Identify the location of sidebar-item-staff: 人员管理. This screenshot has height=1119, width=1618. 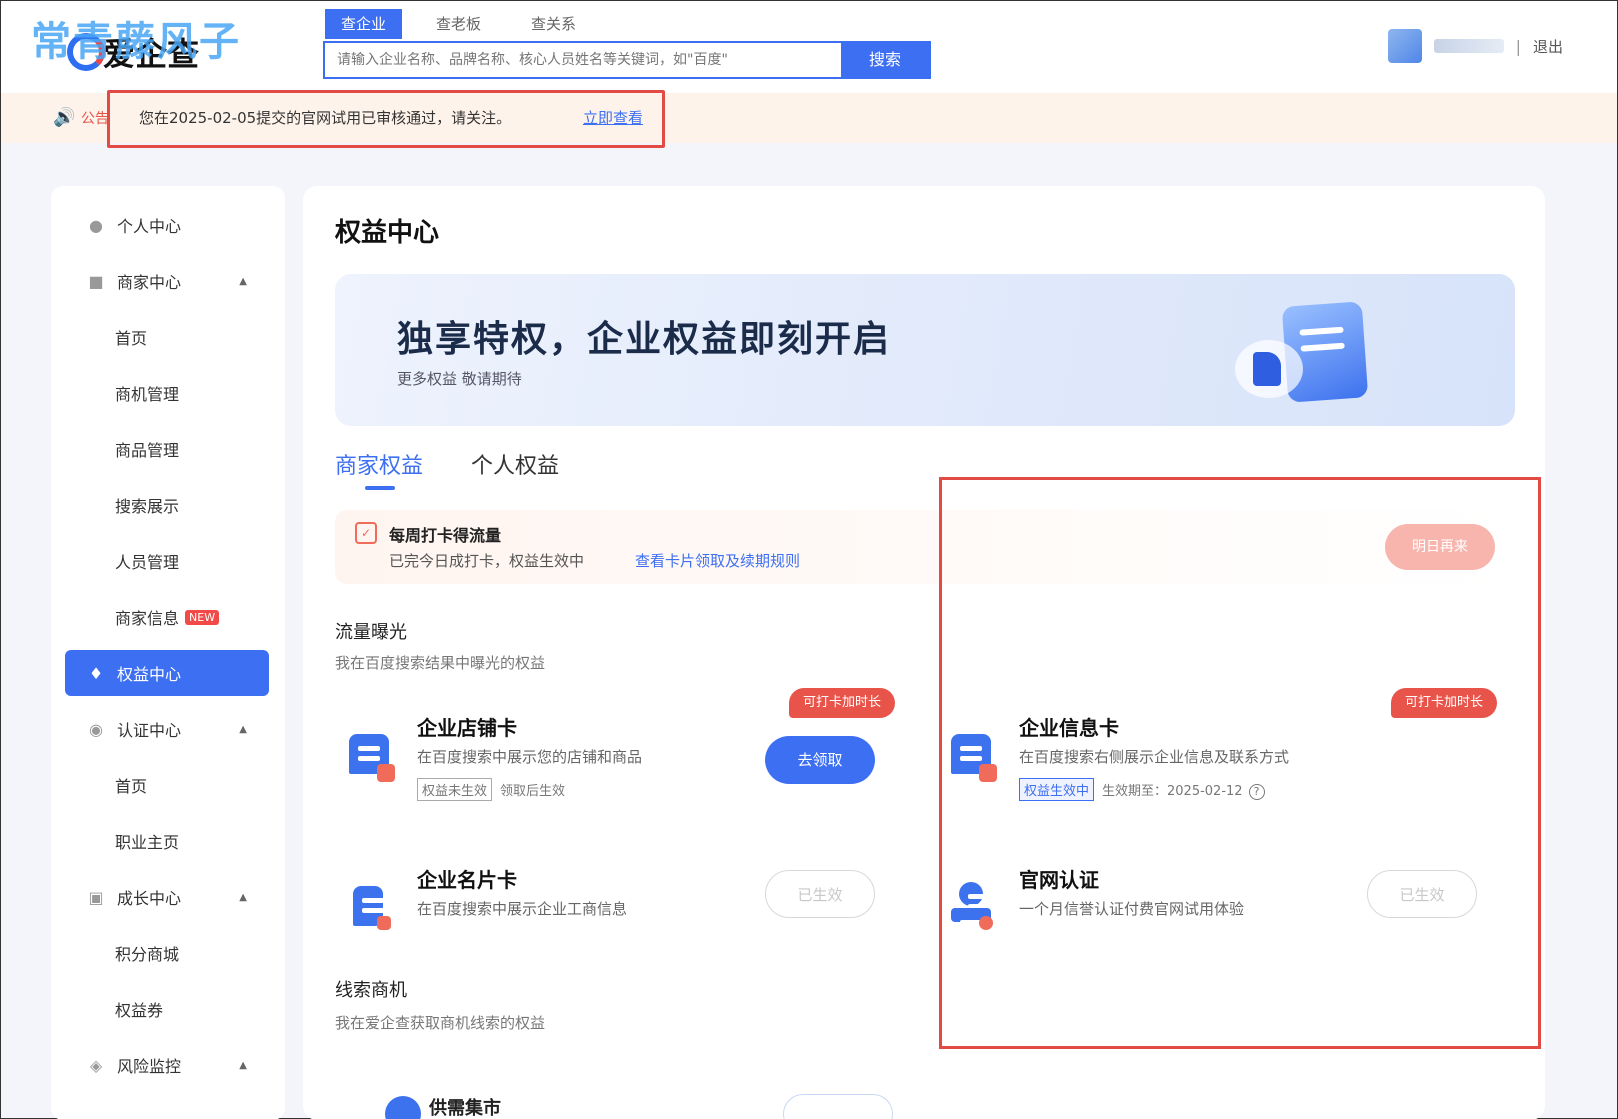
(167, 561).